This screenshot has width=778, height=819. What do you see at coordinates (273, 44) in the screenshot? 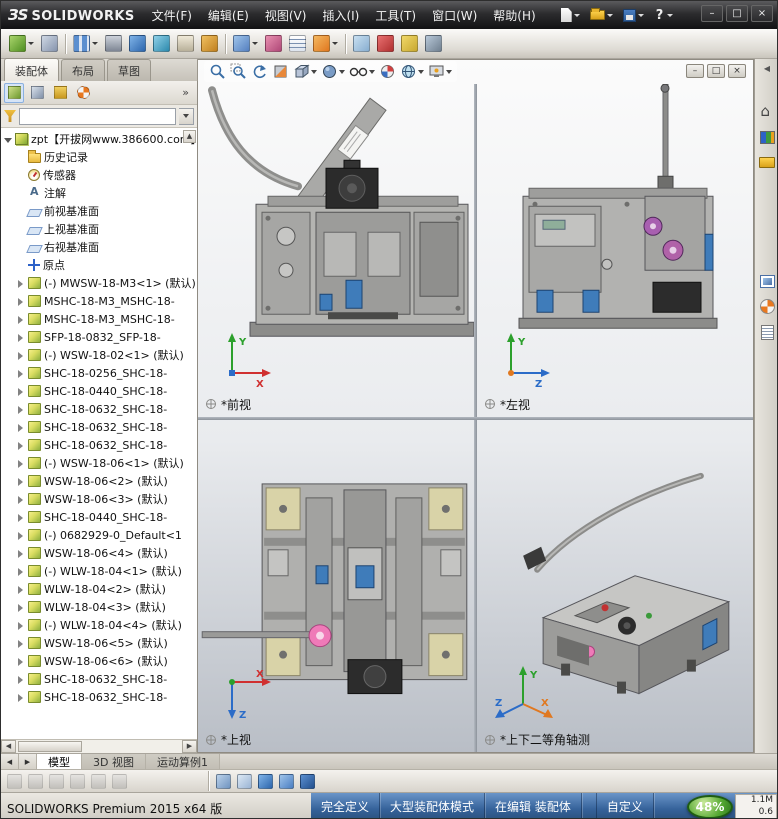
I see `new-motion-study-icon` at bounding box center [273, 44].